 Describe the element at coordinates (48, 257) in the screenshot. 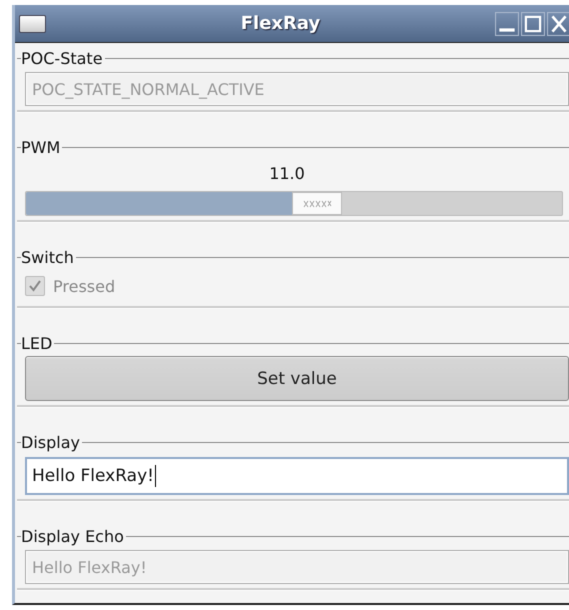

I see `group-title: Switch` at that location.